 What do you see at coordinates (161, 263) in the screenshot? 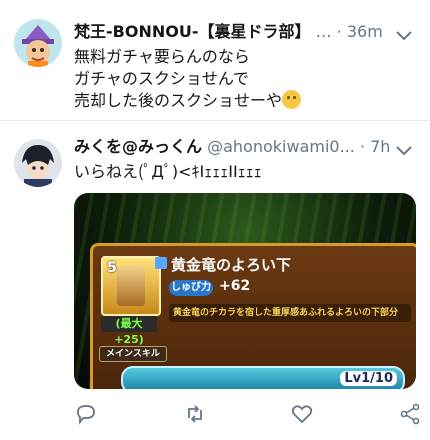
I see `armor-type-icon` at bounding box center [161, 263].